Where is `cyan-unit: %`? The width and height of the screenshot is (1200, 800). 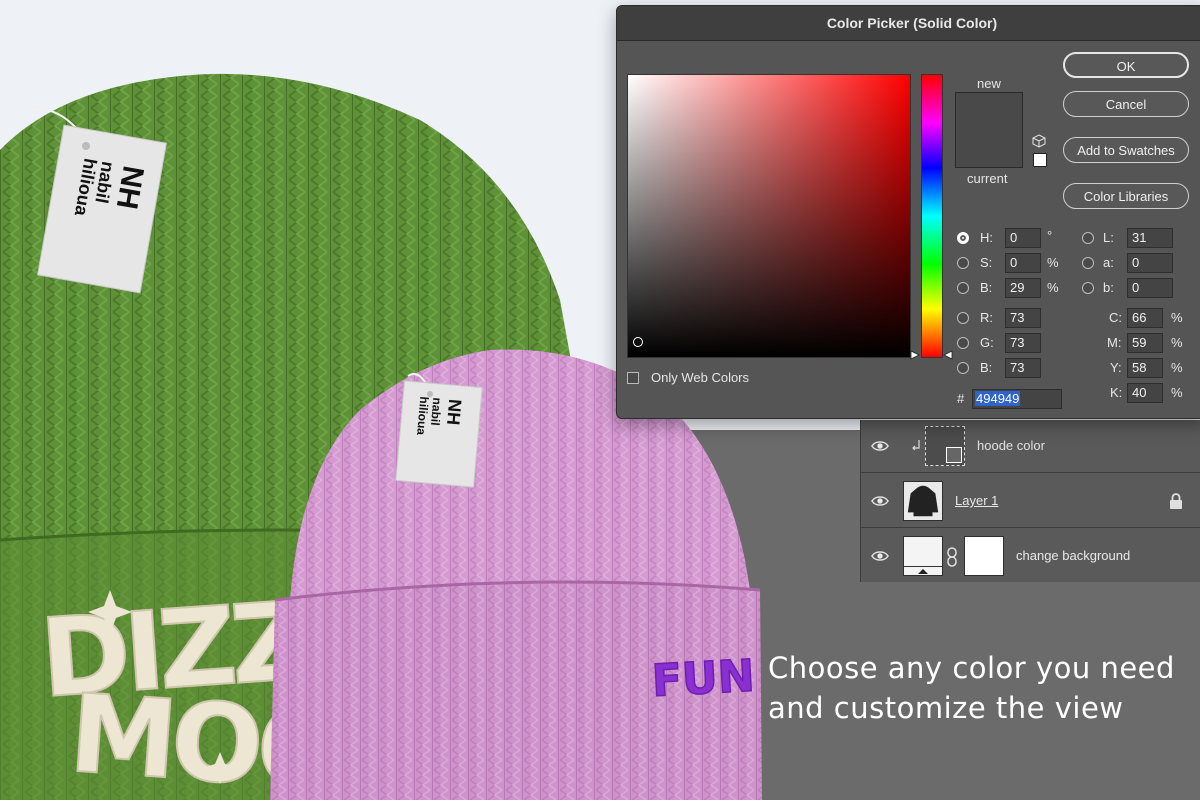 cyan-unit: % is located at coordinates (1177, 317).